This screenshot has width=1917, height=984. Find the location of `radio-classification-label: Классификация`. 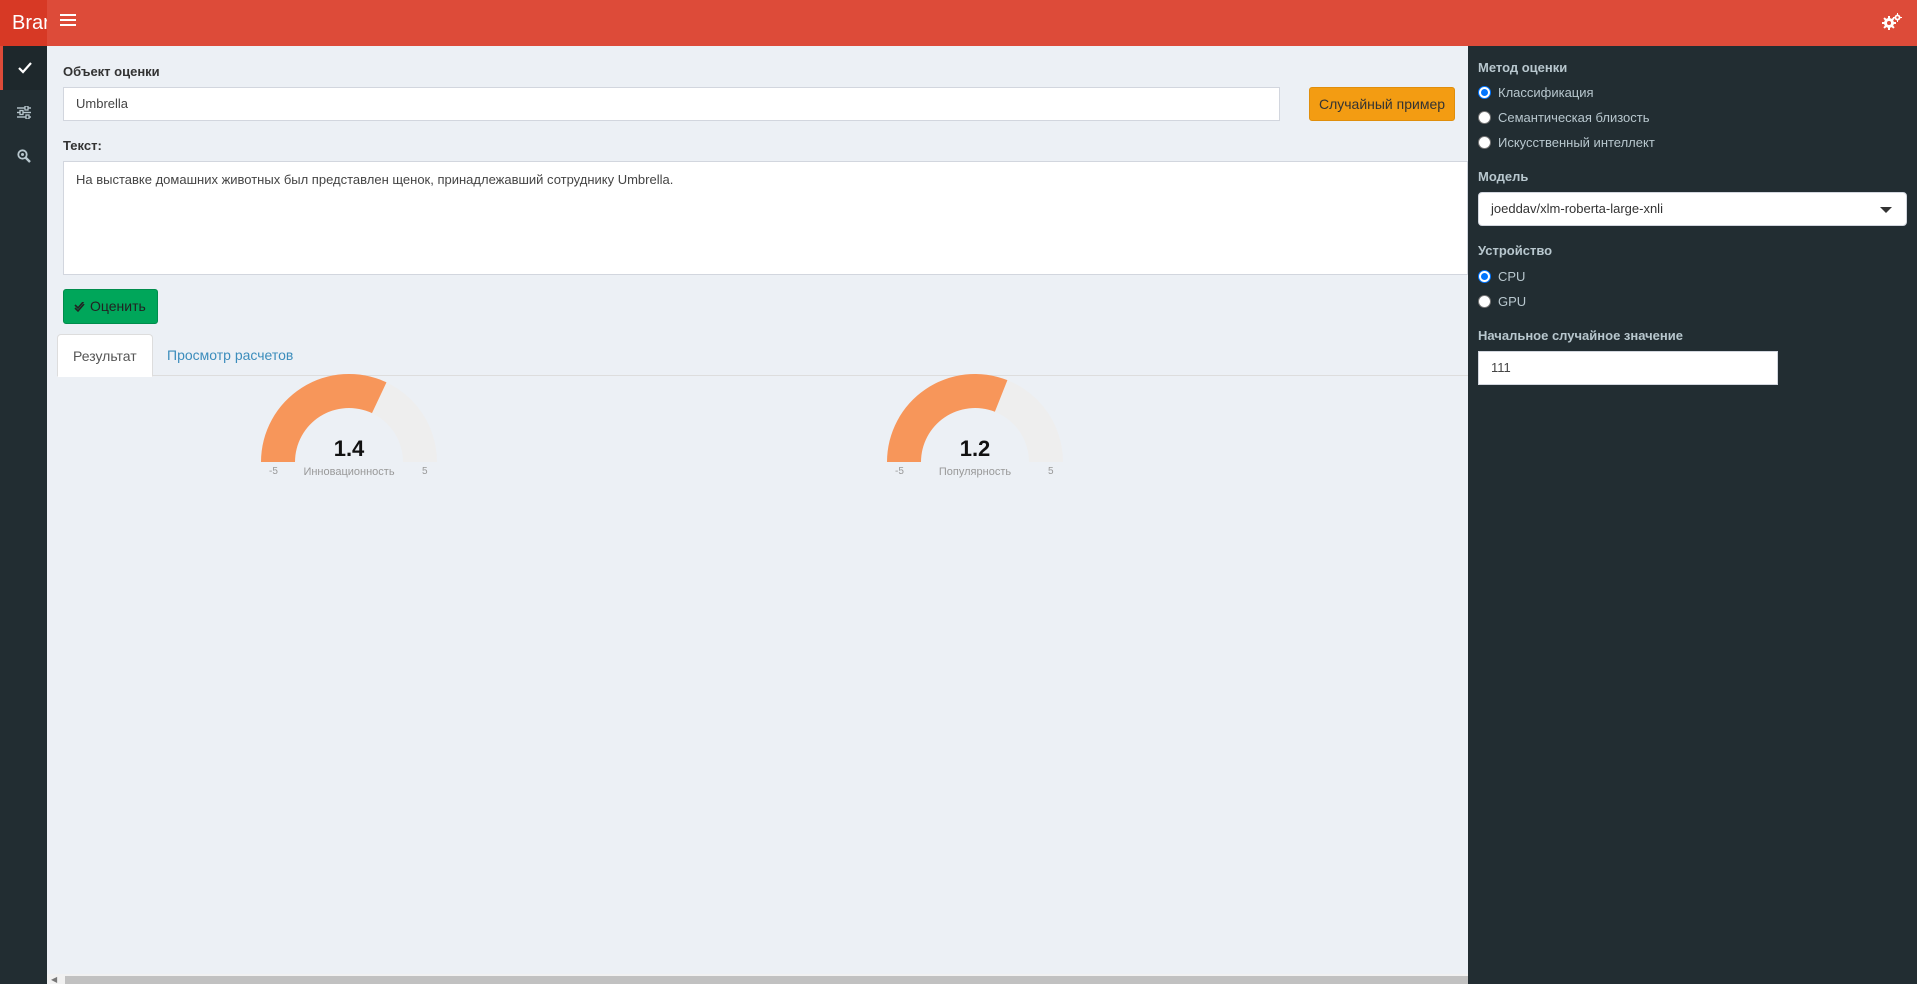

radio-classification-label: Классификация is located at coordinates (1546, 92).